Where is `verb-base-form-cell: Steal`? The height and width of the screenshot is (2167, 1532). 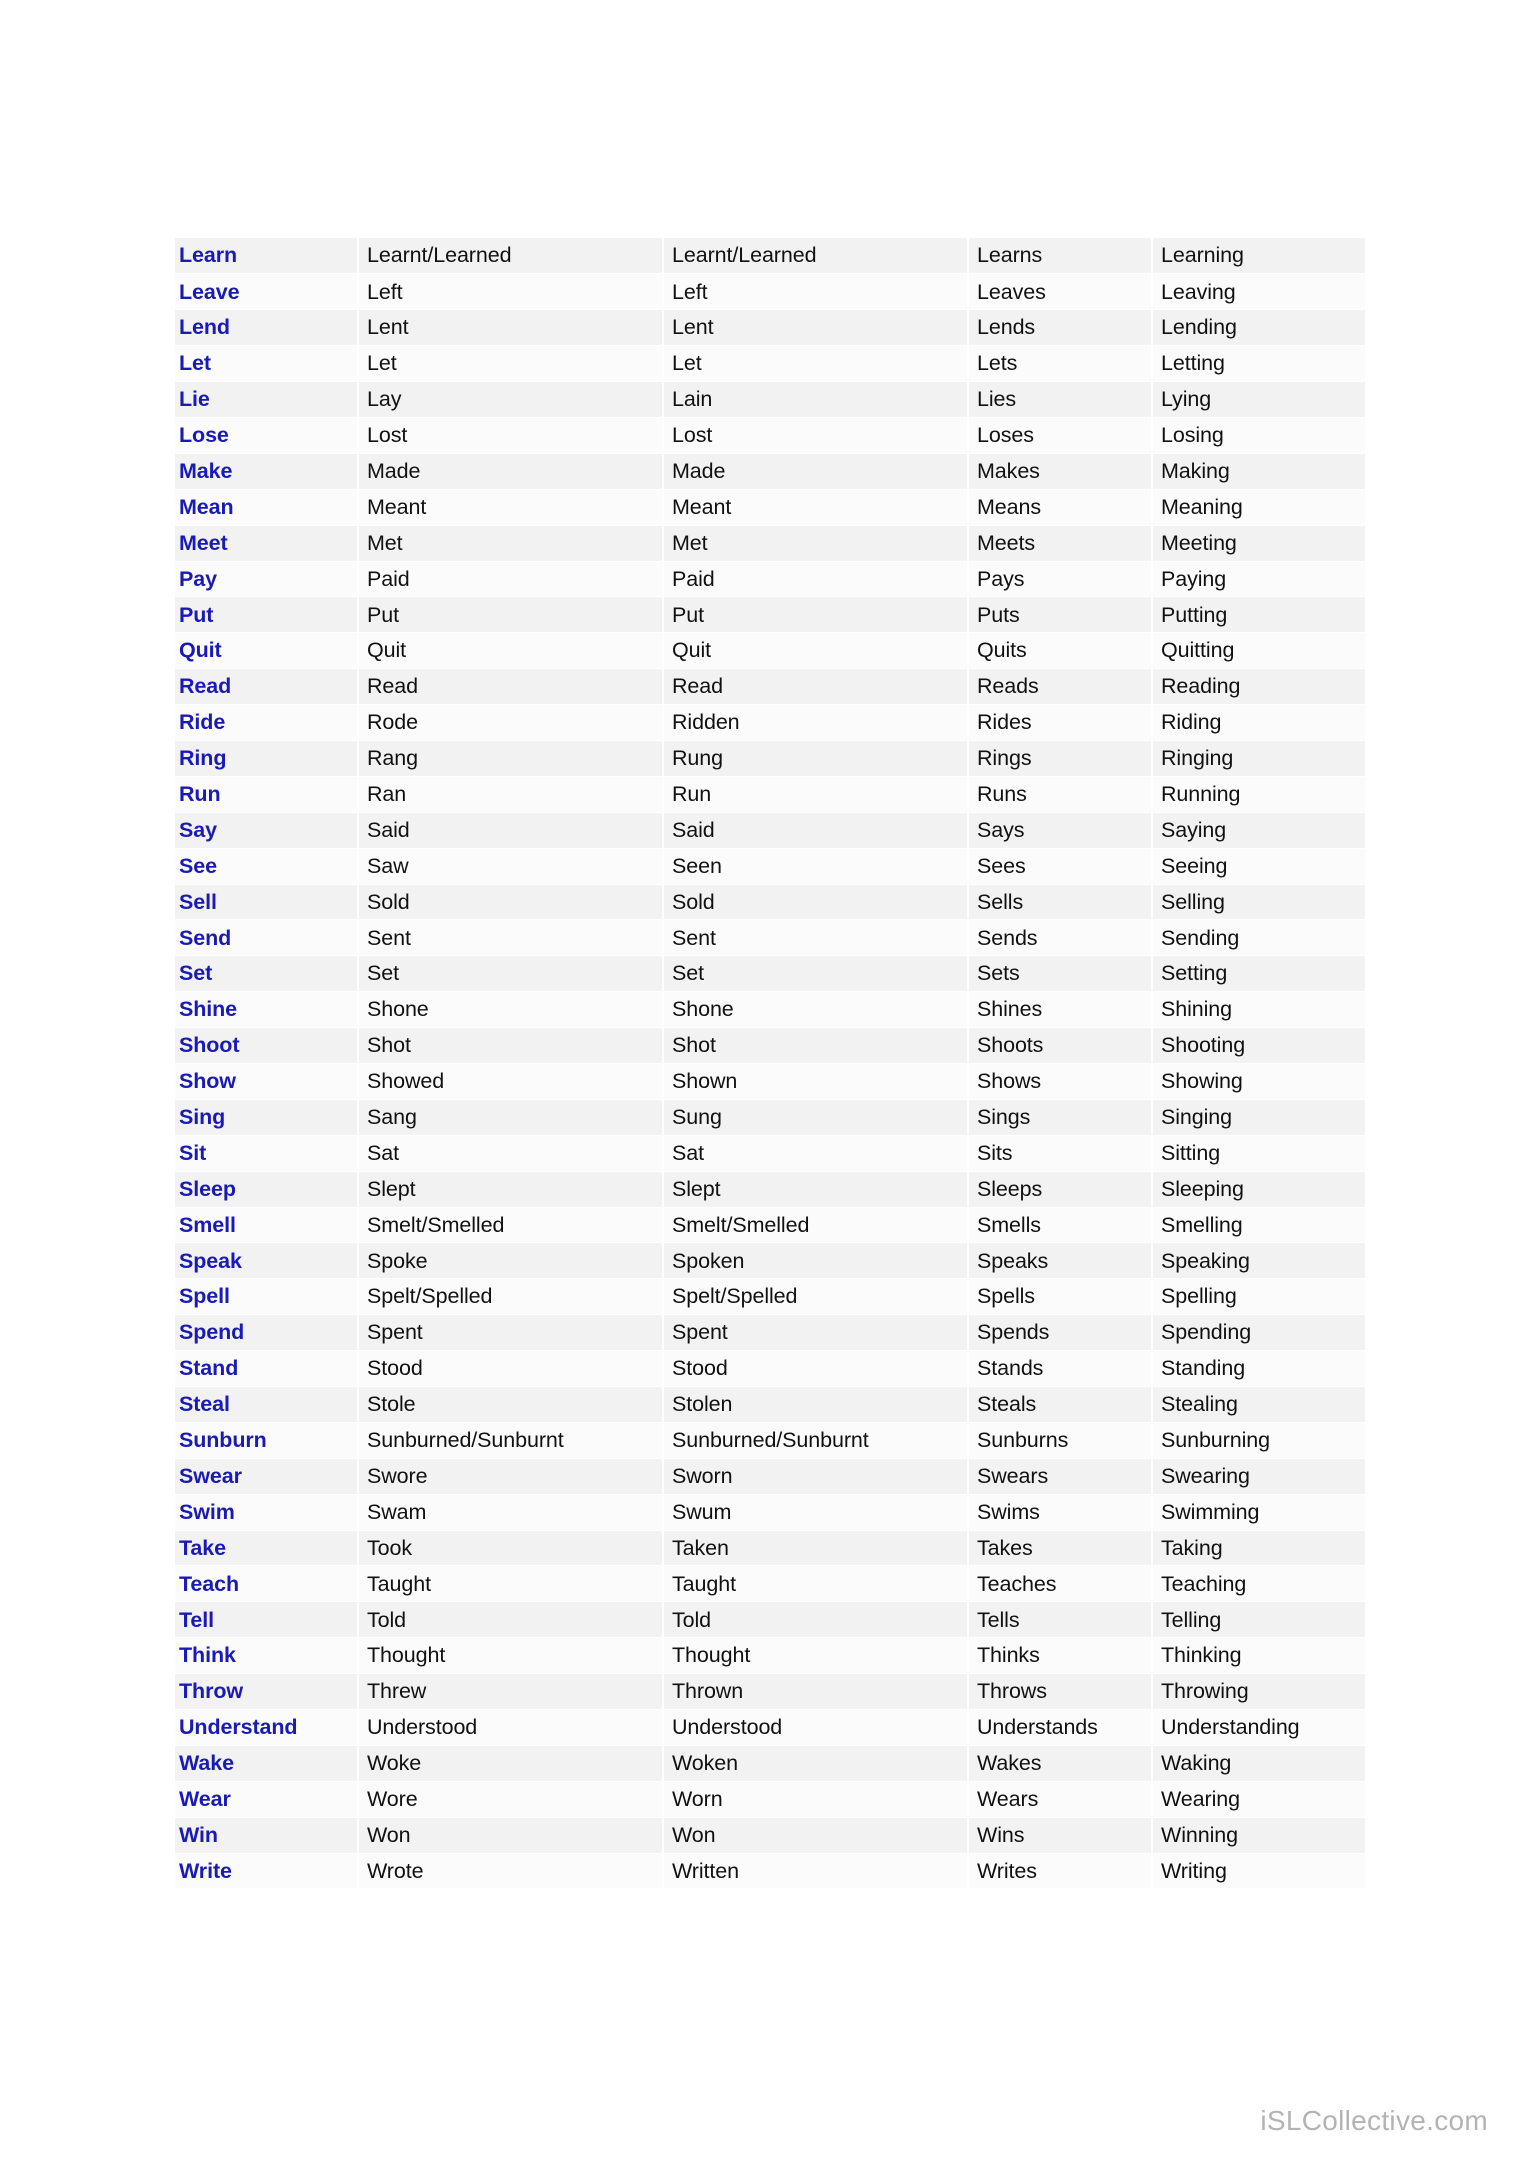
verb-base-form-cell: Steal is located at coordinates (267, 1404).